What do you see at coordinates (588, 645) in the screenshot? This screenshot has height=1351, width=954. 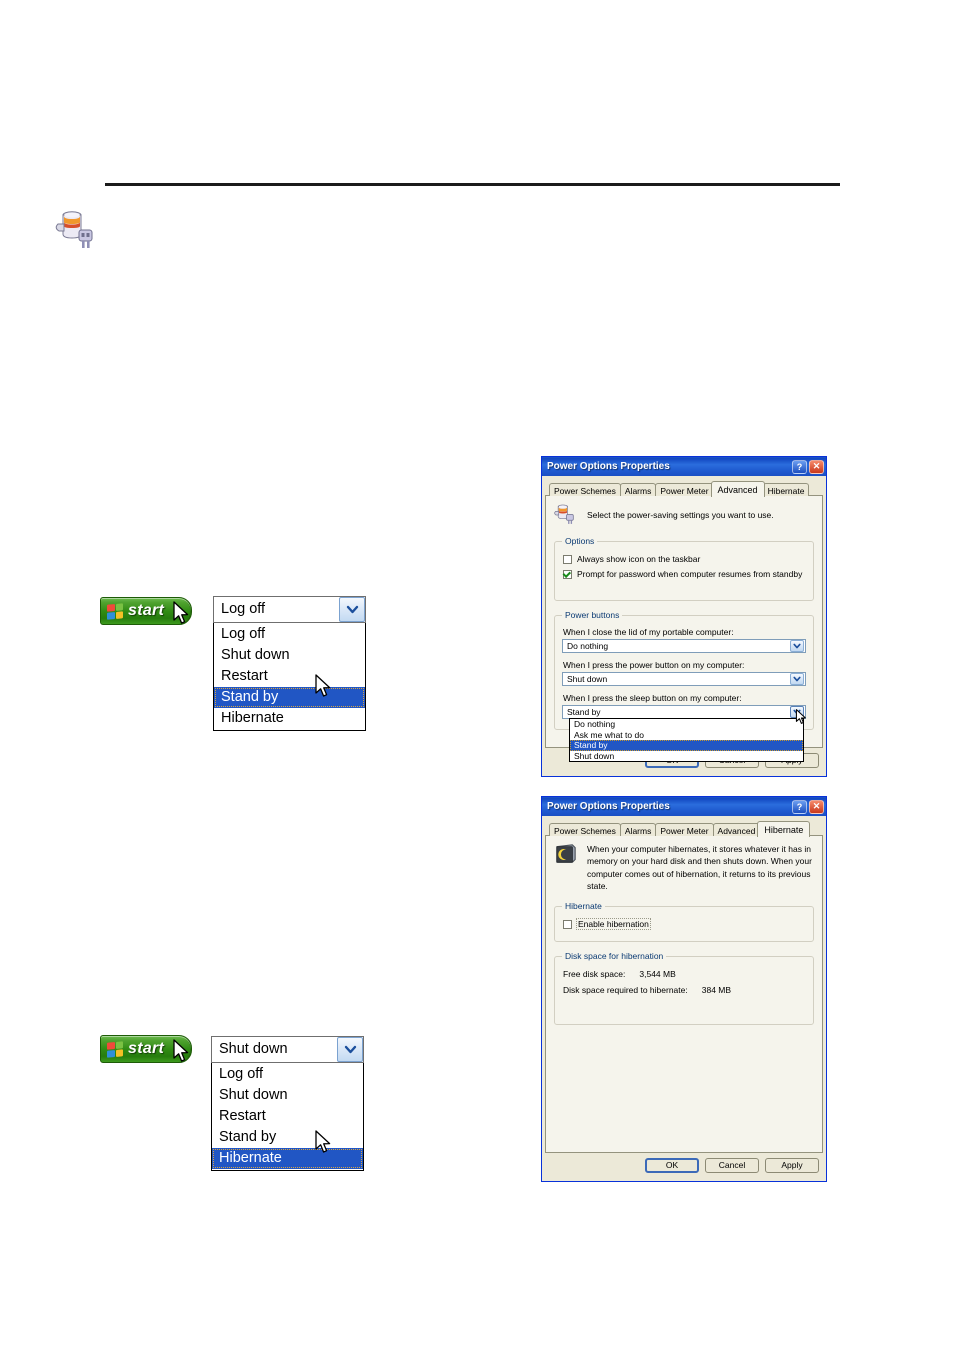 I see `combo-value: Do nothing` at bounding box center [588, 645].